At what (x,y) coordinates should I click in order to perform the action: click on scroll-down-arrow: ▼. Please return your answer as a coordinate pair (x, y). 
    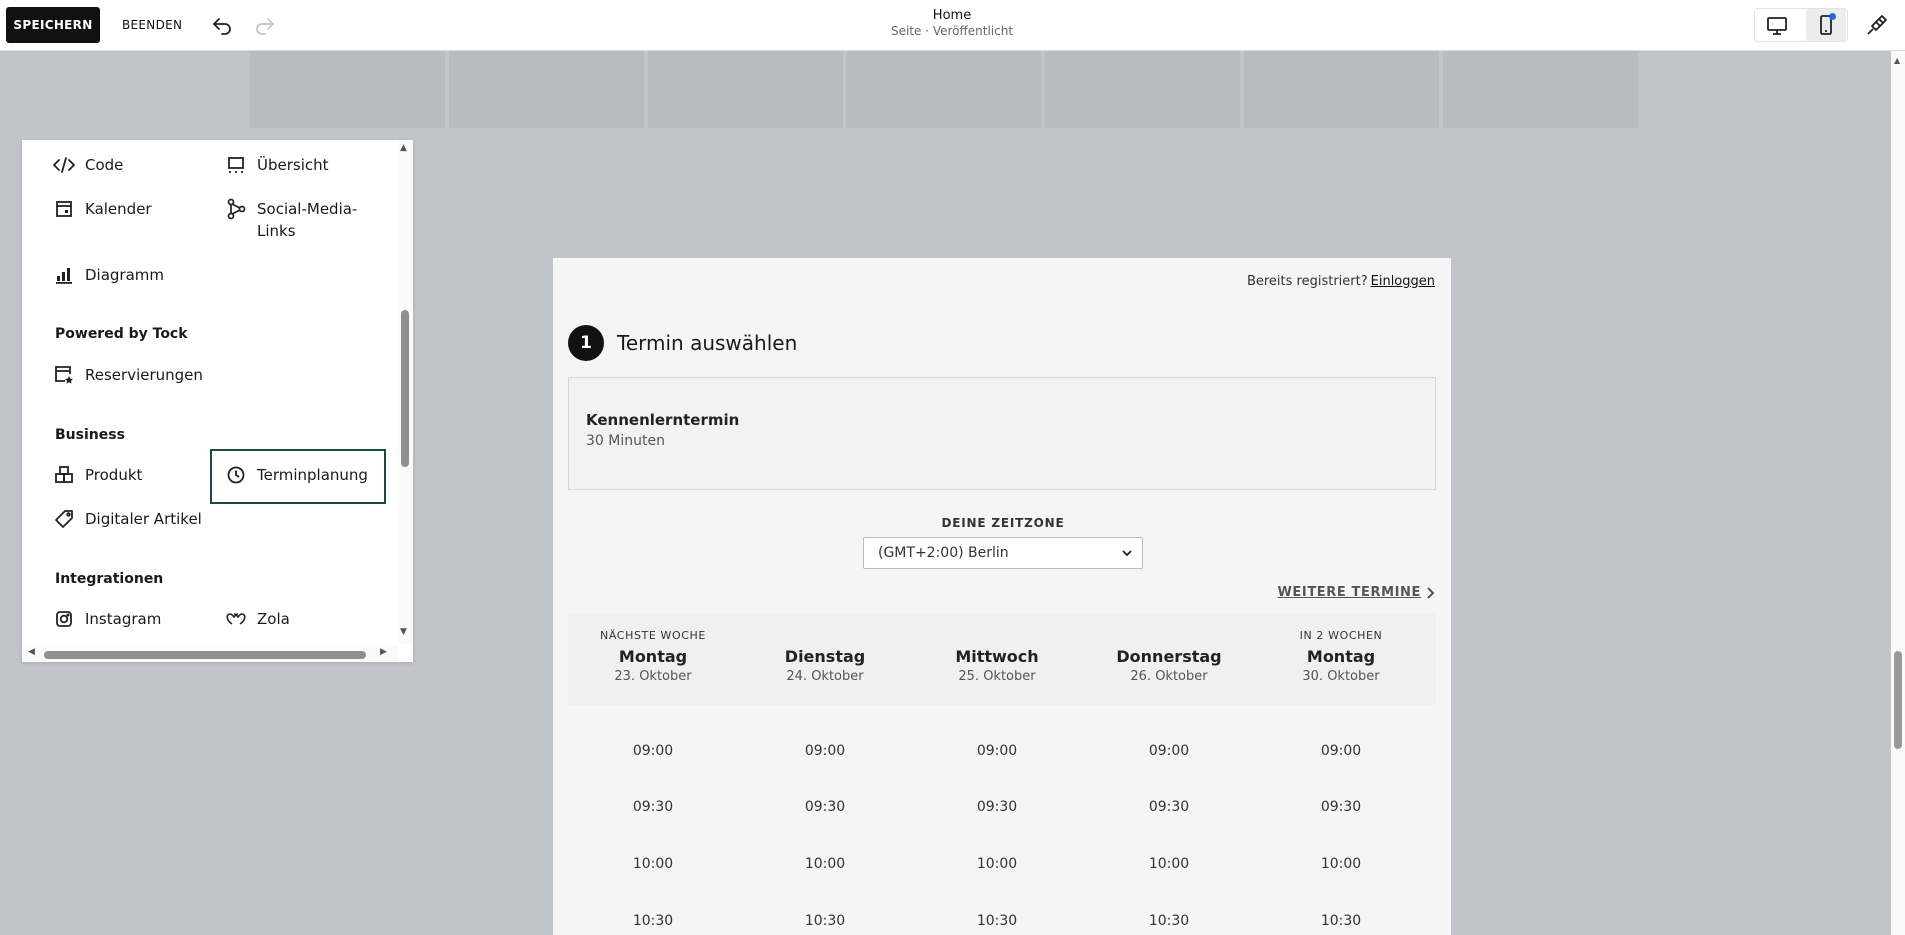
    Looking at the image, I should click on (403, 632).